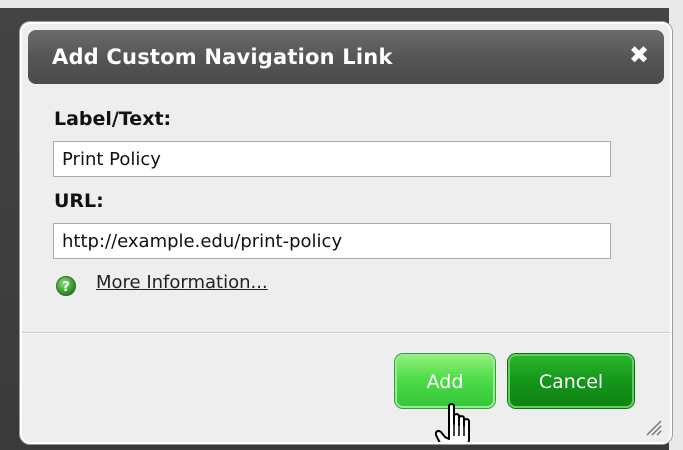 The height and width of the screenshot is (450, 683). What do you see at coordinates (445, 381) in the screenshot?
I see `add-button: Add` at bounding box center [445, 381].